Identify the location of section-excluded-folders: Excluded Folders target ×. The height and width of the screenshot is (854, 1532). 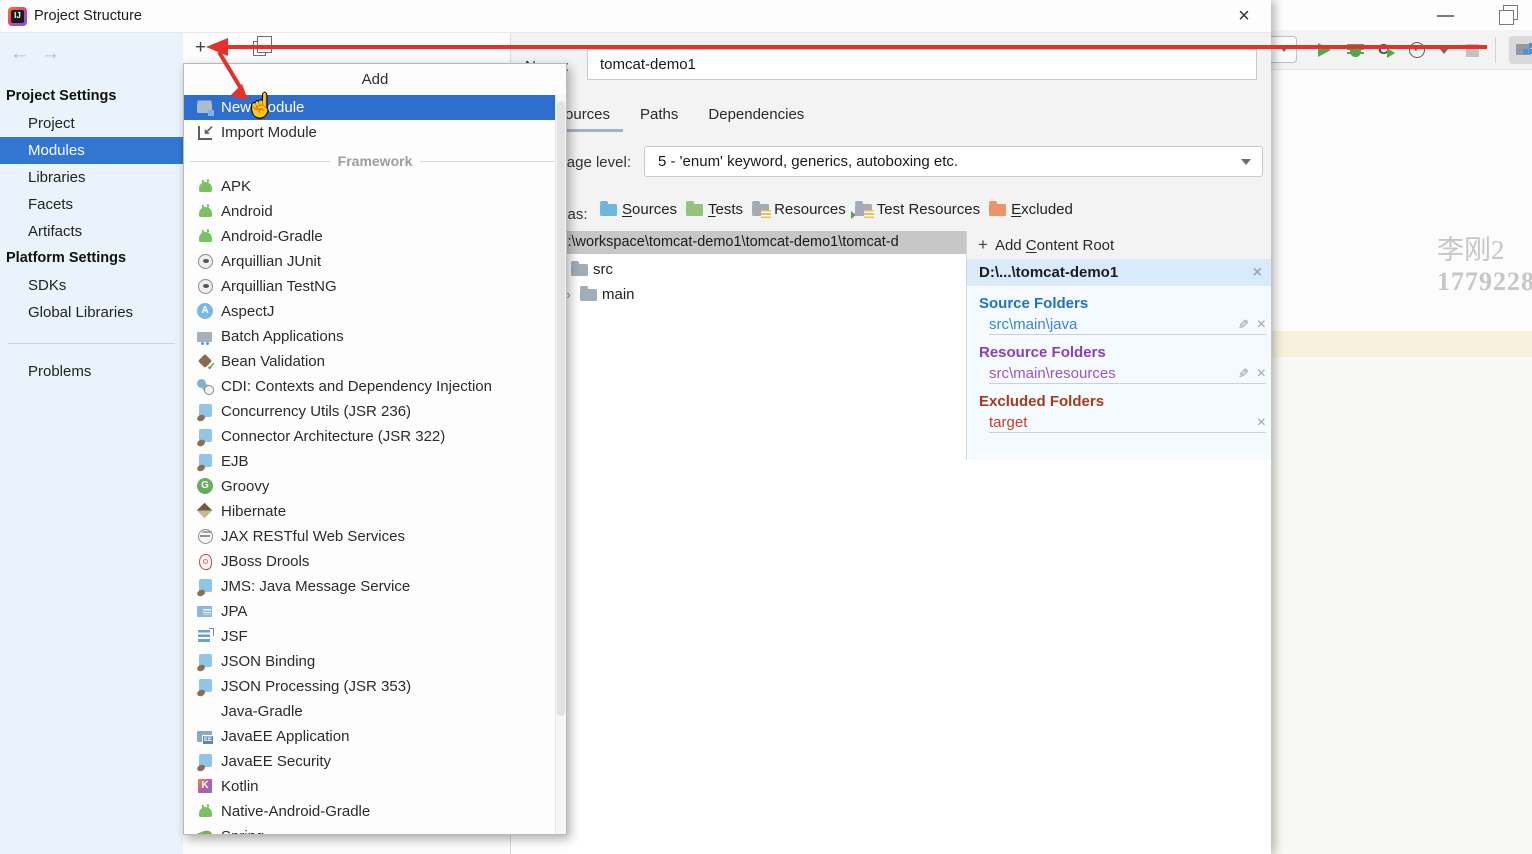
(1125, 413).